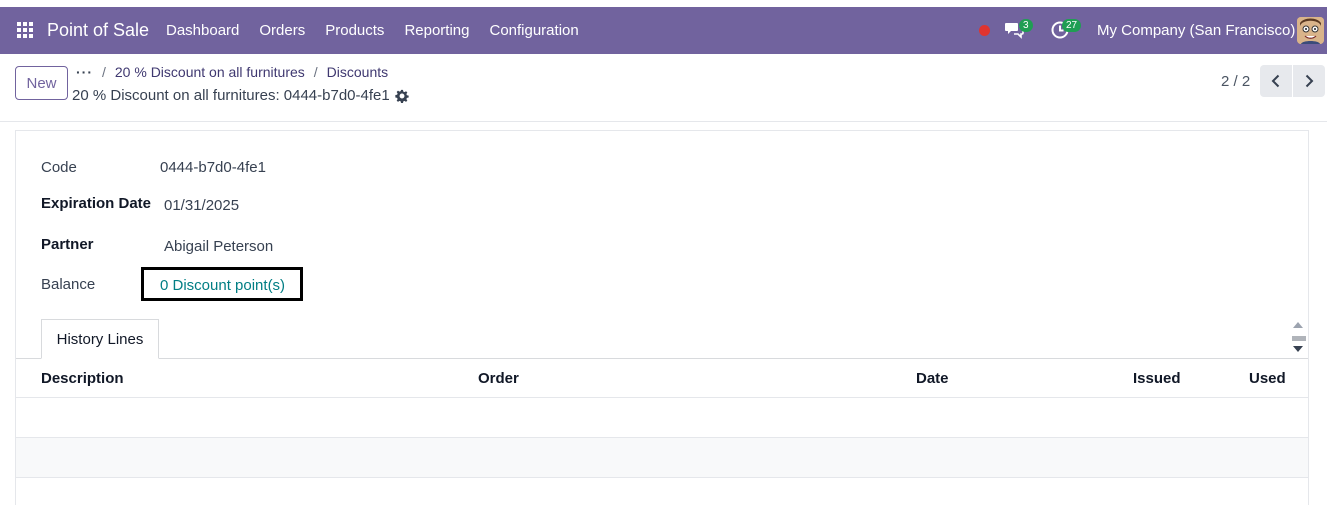  Describe the element at coordinates (201, 205) in the screenshot. I see `expiration-date-field: 01/31/2025` at that location.